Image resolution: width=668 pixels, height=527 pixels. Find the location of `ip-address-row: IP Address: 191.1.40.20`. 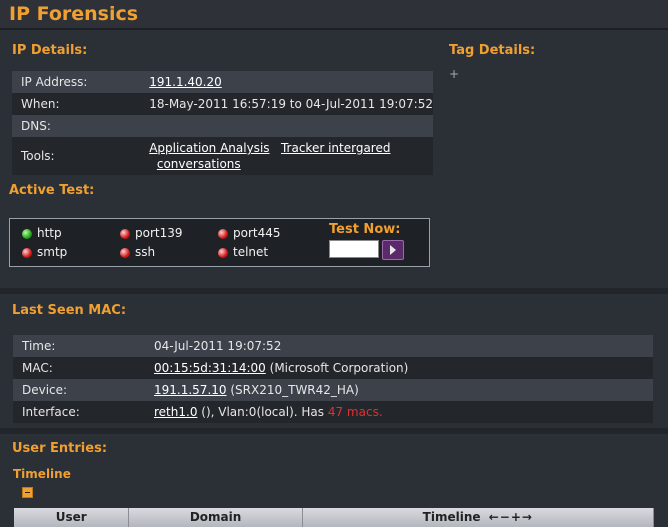

ip-address-row: IP Address: 191.1.40.20 is located at coordinates (222, 82).